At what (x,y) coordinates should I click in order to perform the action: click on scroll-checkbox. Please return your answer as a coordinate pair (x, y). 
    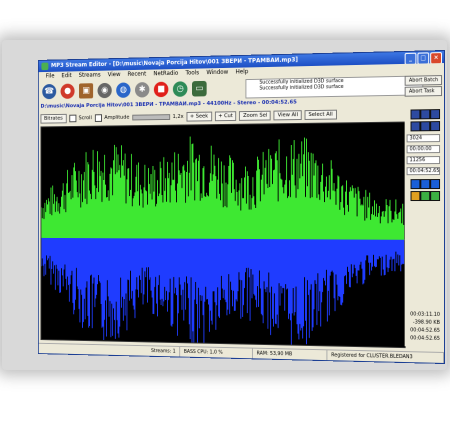
    Looking at the image, I should click on (72, 119).